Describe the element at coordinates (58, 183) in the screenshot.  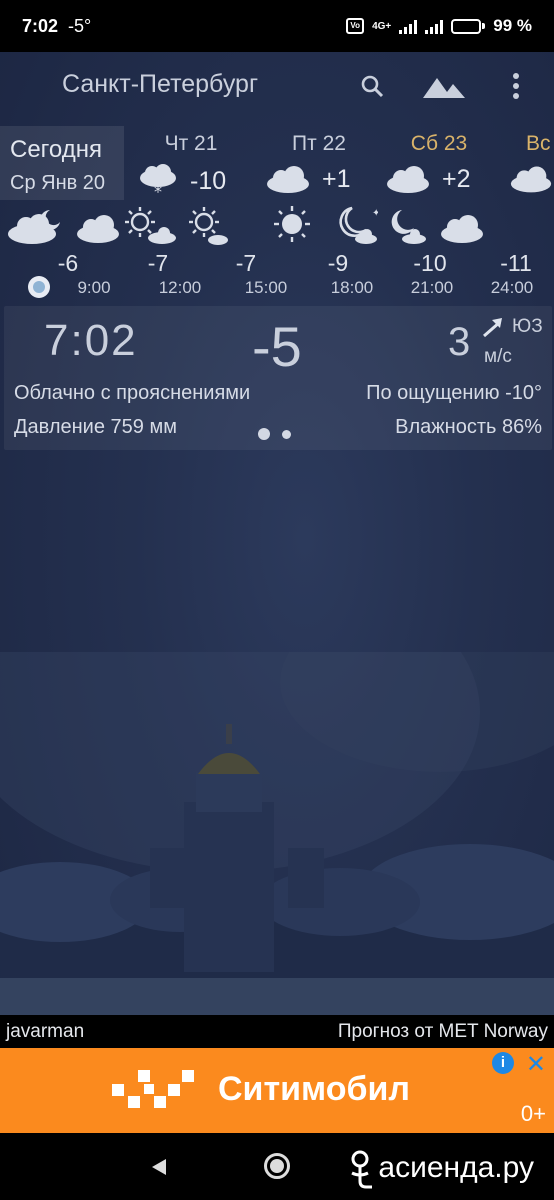
I see `today-date: Ср Янв 20` at that location.